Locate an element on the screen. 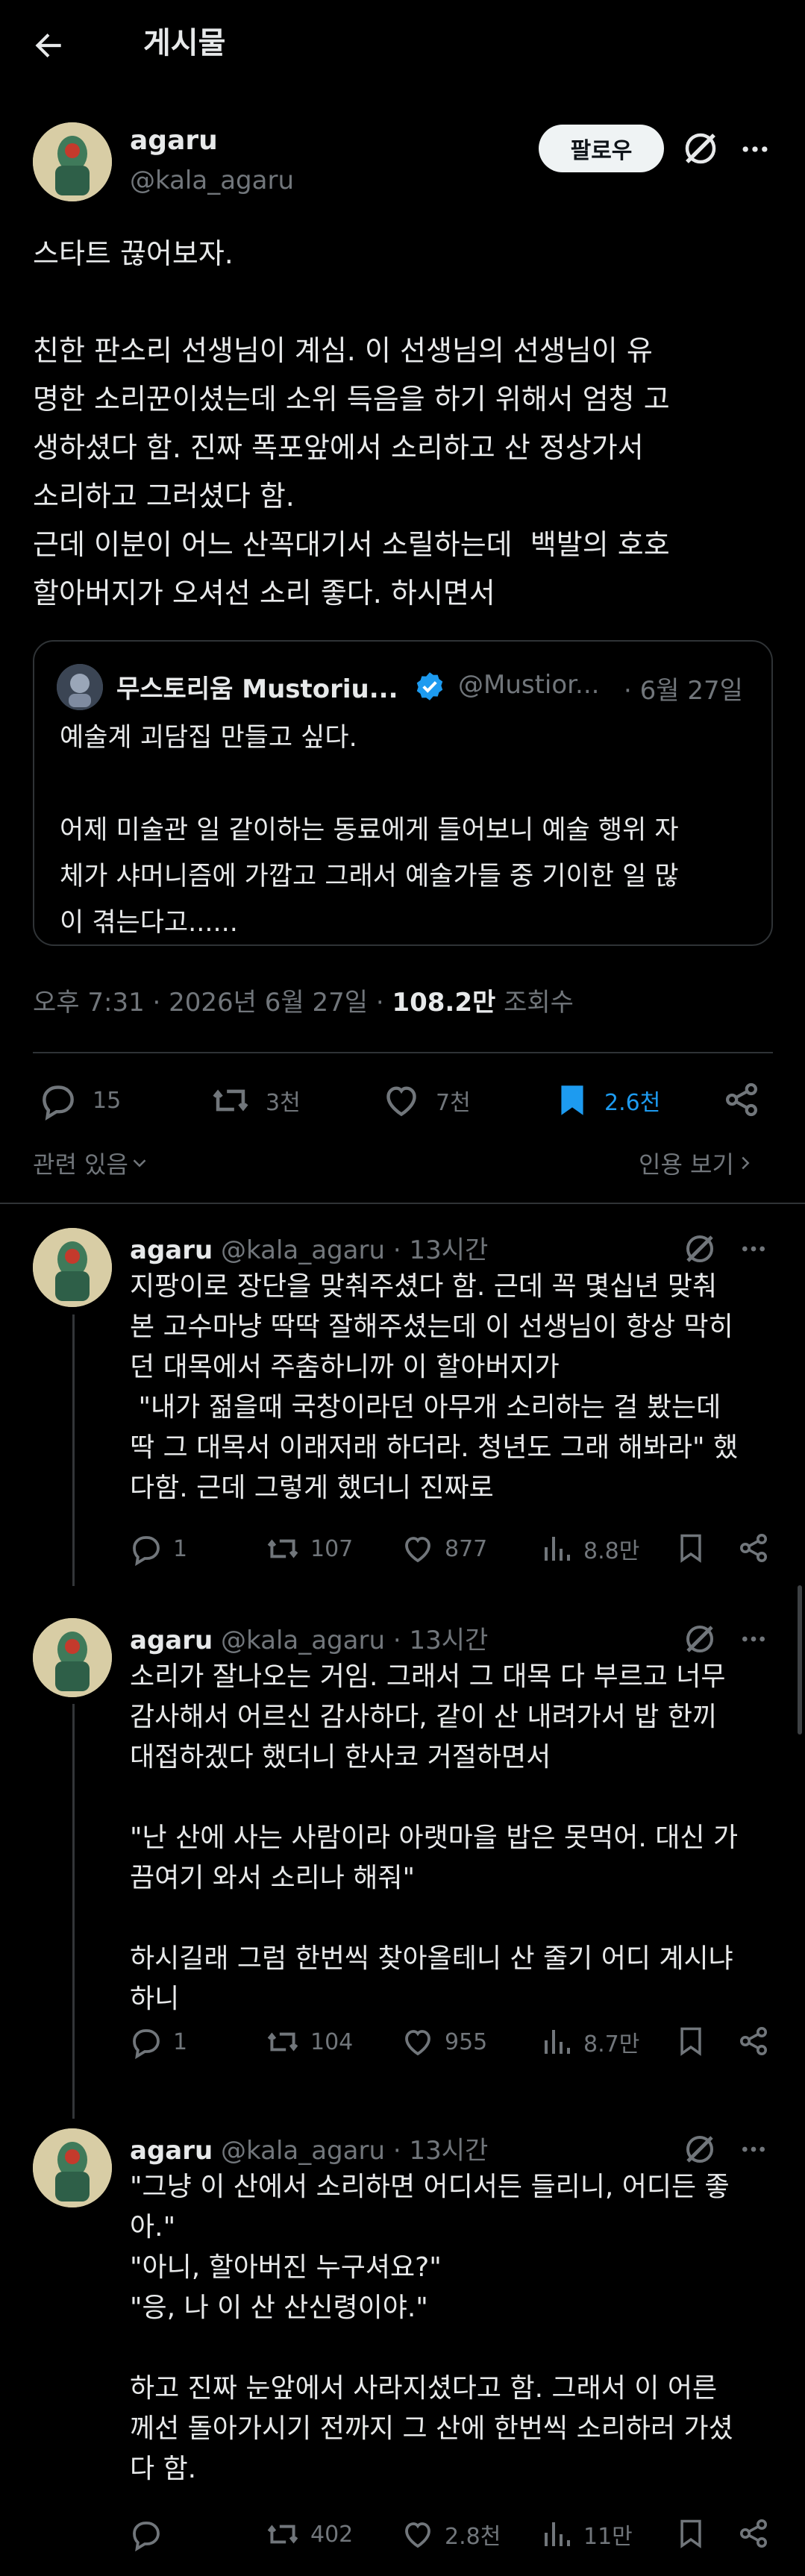 This screenshot has width=805, height=2576. bookmark-icon is located at coordinates (690, 2041).